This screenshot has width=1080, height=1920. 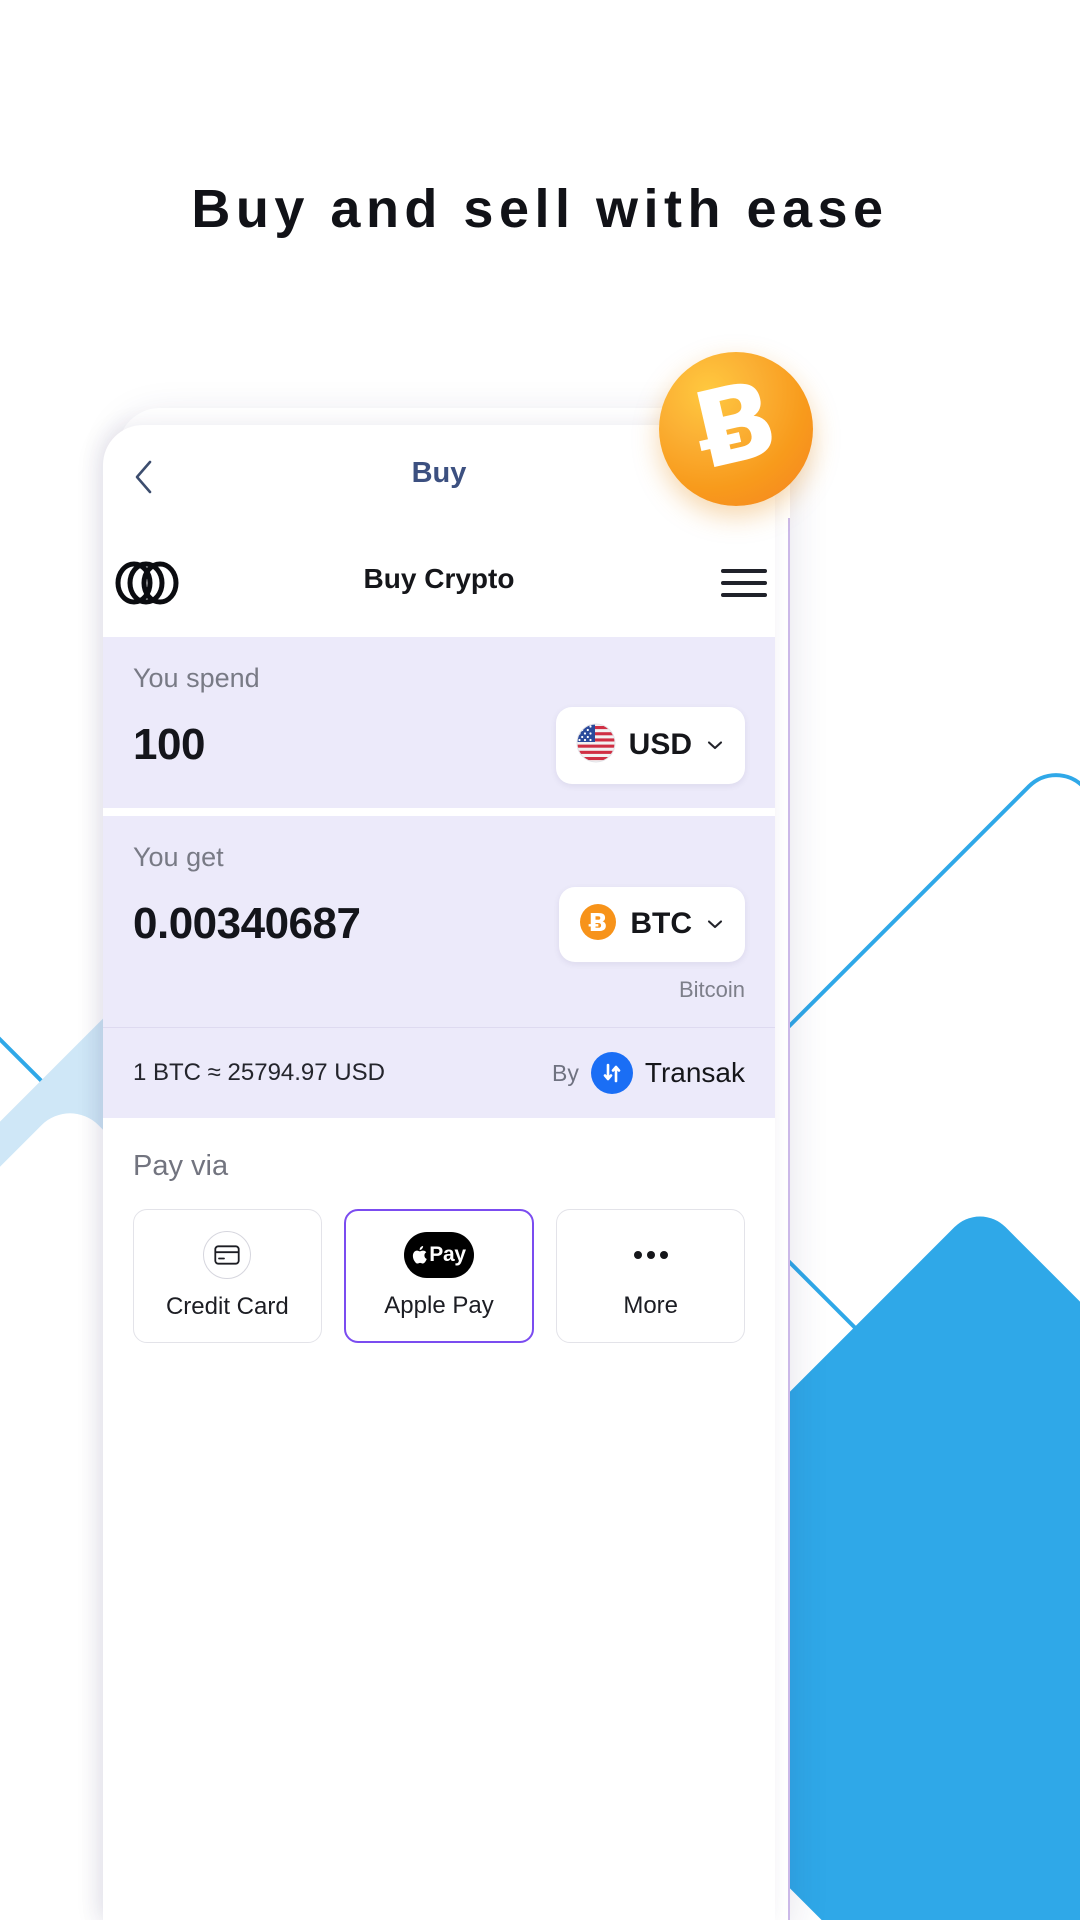 I want to click on spend-amount-input: 100, so click(x=169, y=745).